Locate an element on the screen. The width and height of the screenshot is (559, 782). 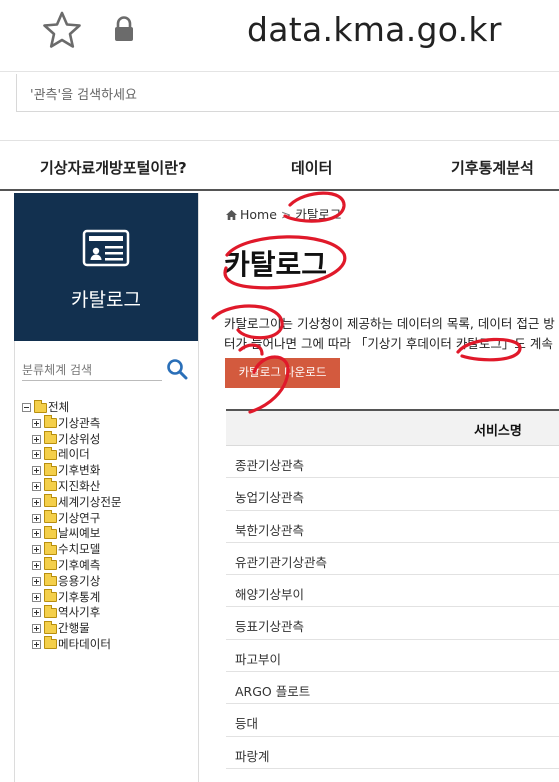
tree-item-label: 기상관측 is located at coordinates (79, 423).